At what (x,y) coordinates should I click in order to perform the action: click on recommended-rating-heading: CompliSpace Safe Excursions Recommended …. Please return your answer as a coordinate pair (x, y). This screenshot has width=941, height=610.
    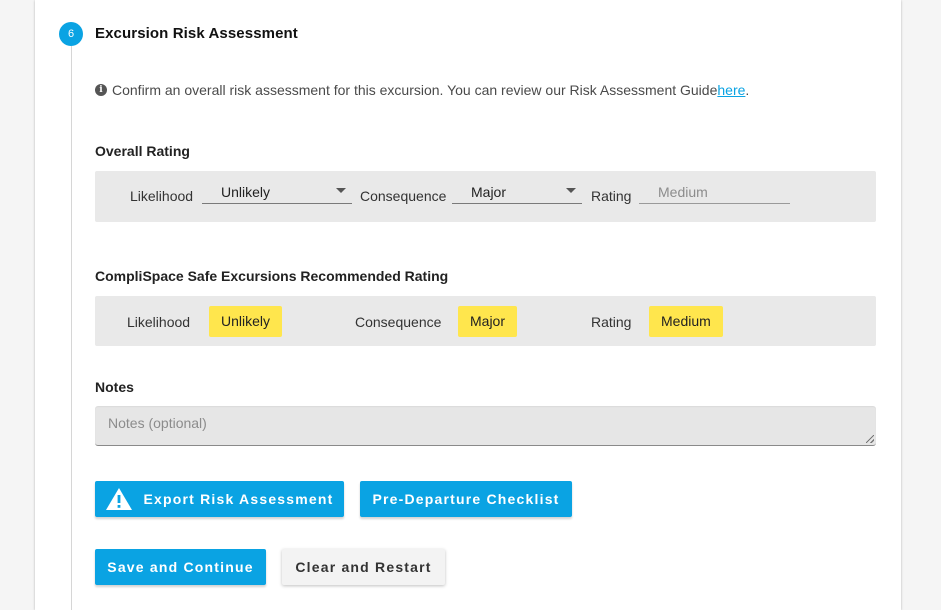
    Looking at the image, I should click on (272, 276).